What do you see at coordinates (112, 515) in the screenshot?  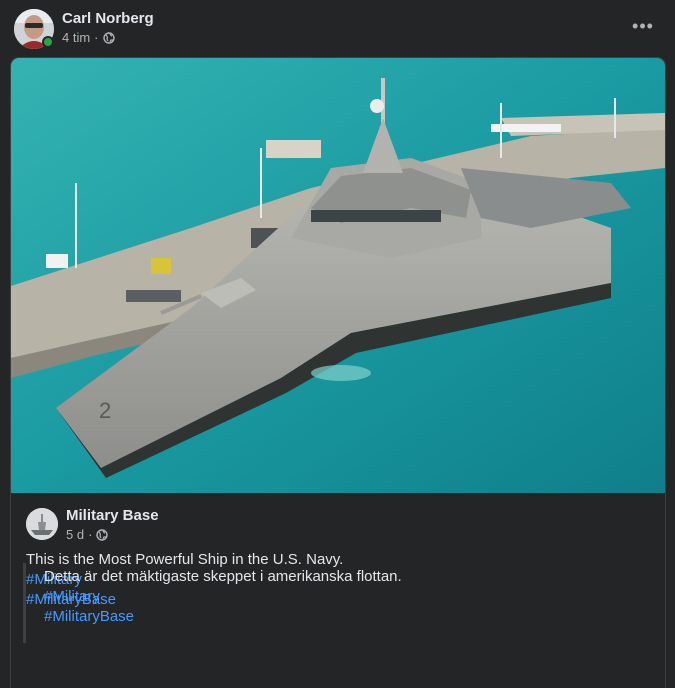 I see `page-name: Military Base` at bounding box center [112, 515].